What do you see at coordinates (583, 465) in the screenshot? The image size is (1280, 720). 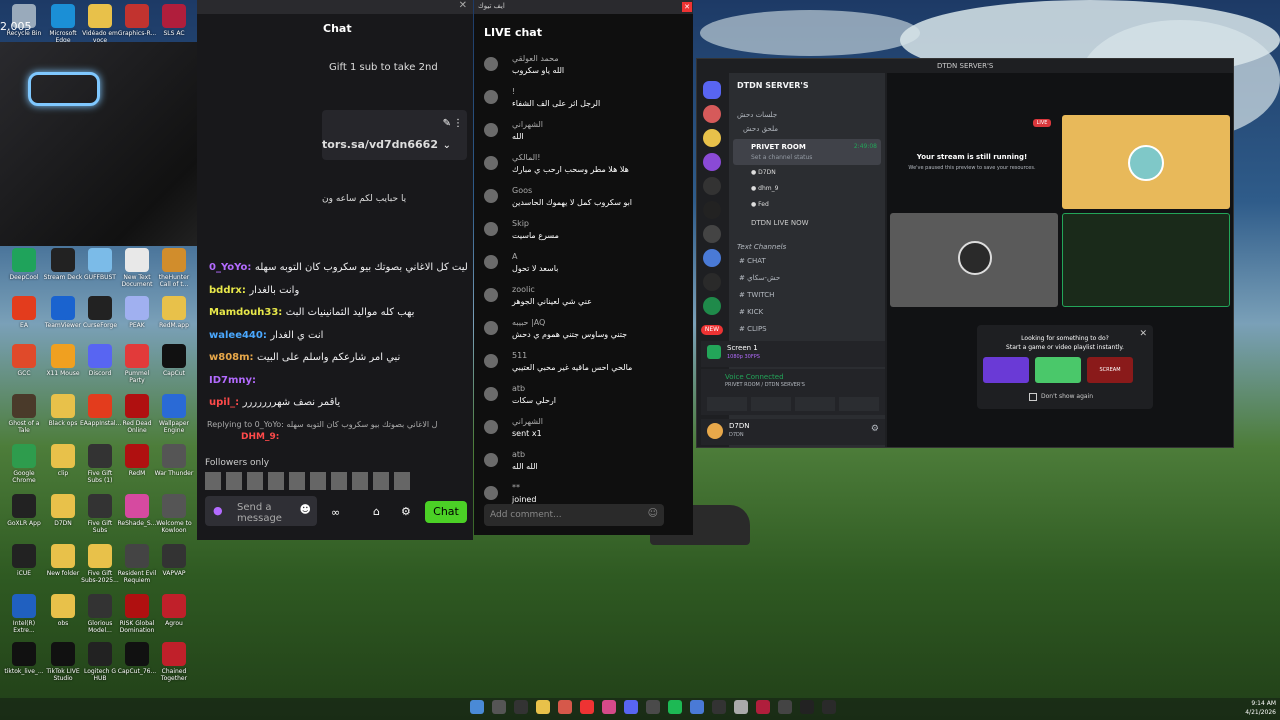 I see `live-message: atb الله الله` at bounding box center [583, 465].